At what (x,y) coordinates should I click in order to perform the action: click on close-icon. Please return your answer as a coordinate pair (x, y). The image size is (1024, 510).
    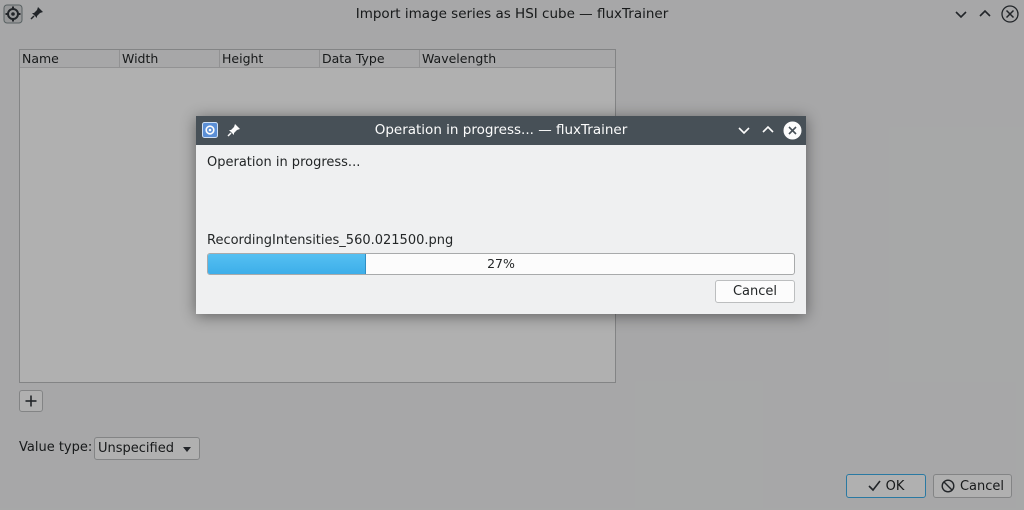
    Looking at the image, I should click on (792, 130).